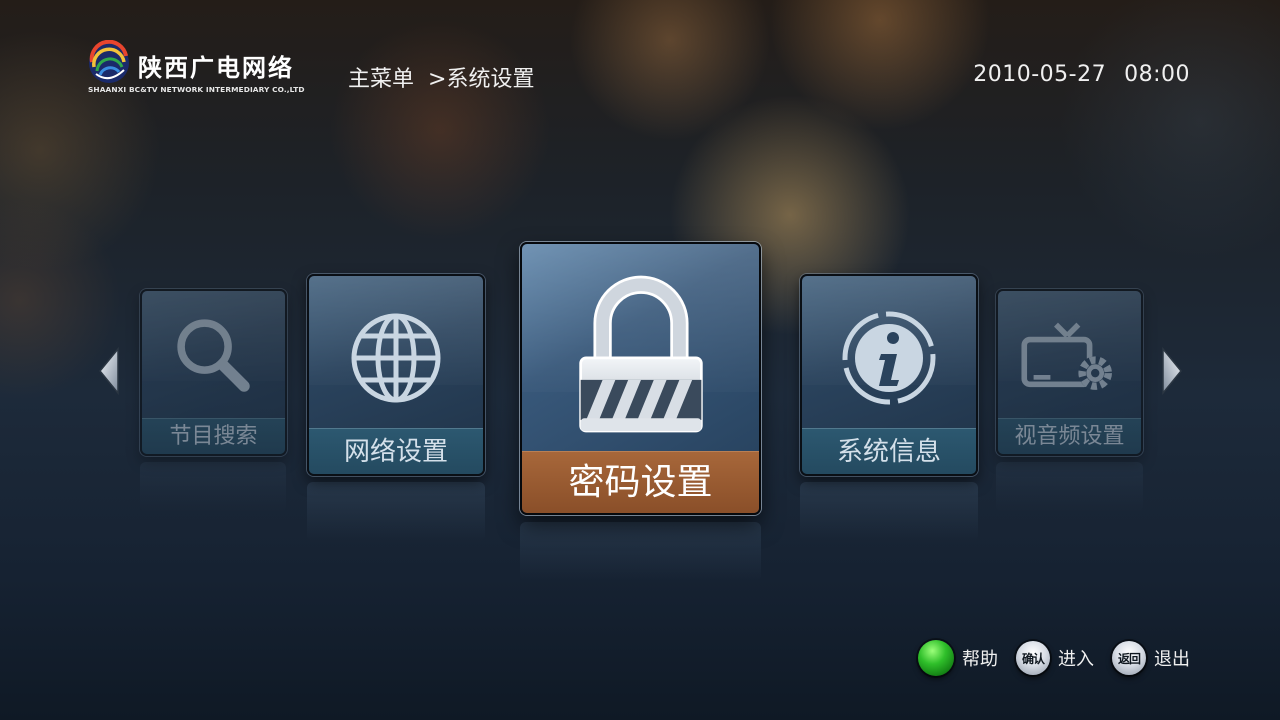 The height and width of the screenshot is (720, 1280). Describe the element at coordinates (1172, 659) in the screenshot. I see `hint-label: 退出` at that location.